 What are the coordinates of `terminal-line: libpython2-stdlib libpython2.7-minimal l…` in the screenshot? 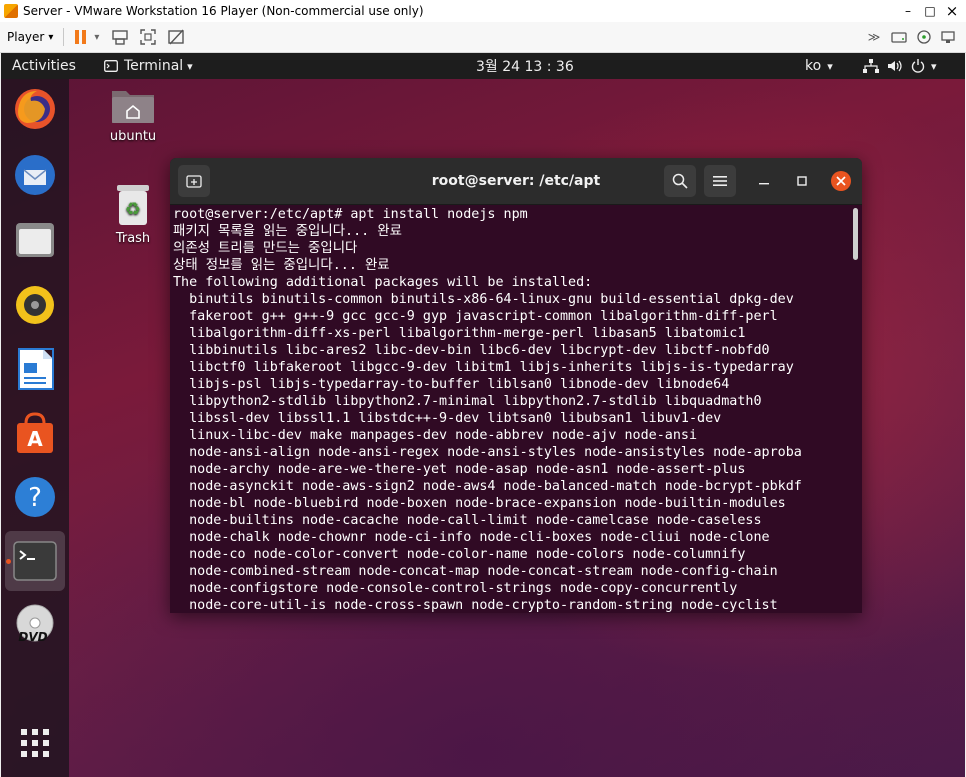 It's located at (467, 401).